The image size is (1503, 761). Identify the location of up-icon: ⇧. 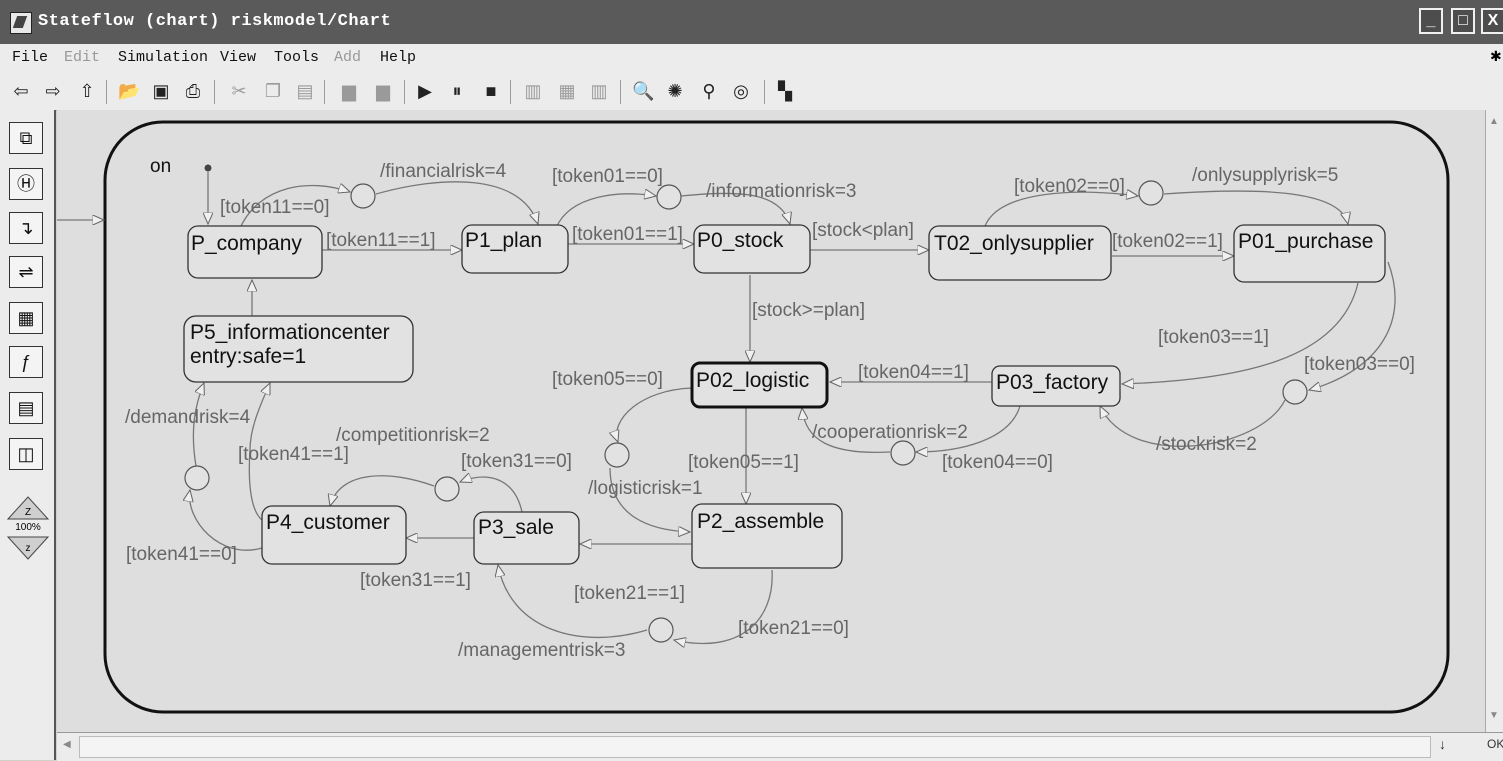
(87, 91).